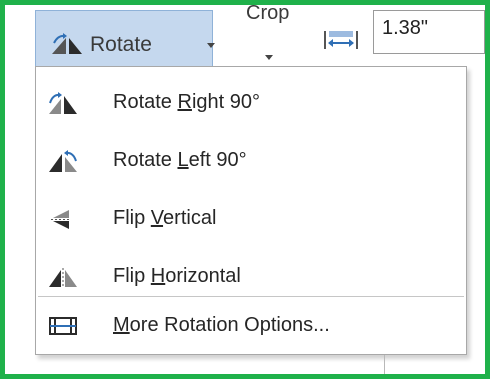  What do you see at coordinates (63, 328) in the screenshot?
I see `layout-options-icon` at bounding box center [63, 328].